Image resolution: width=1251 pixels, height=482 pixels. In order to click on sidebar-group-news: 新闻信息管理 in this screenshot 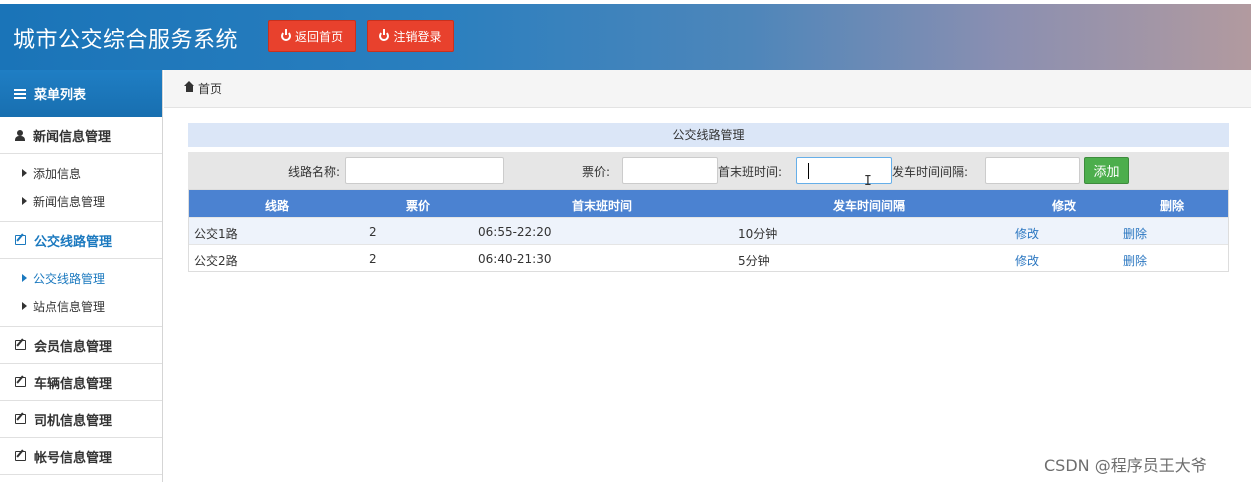, I will do `click(81, 135)`.